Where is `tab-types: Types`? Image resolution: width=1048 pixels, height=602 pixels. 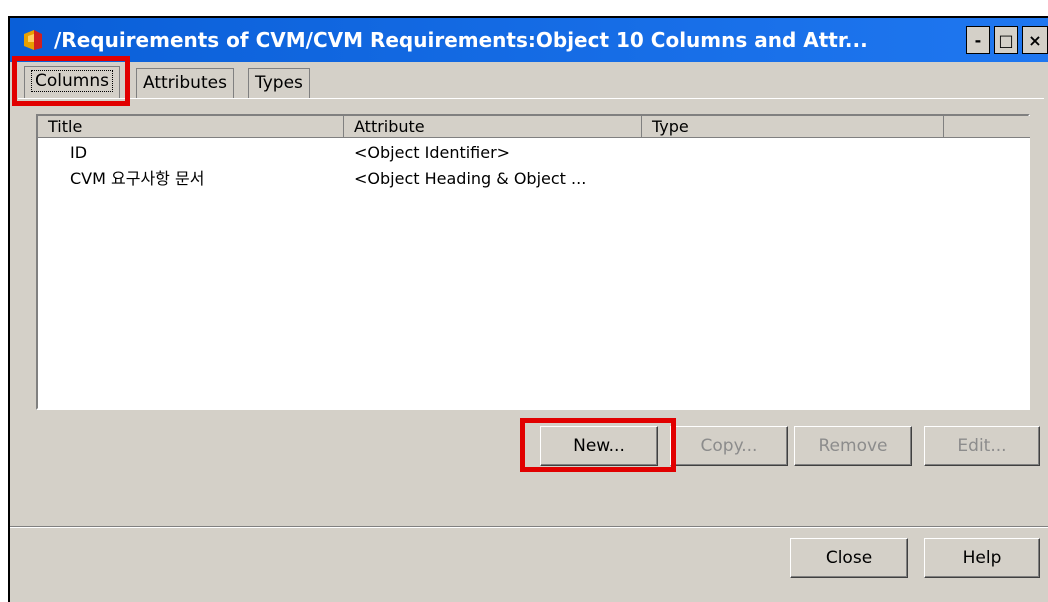 tab-types: Types is located at coordinates (279, 83).